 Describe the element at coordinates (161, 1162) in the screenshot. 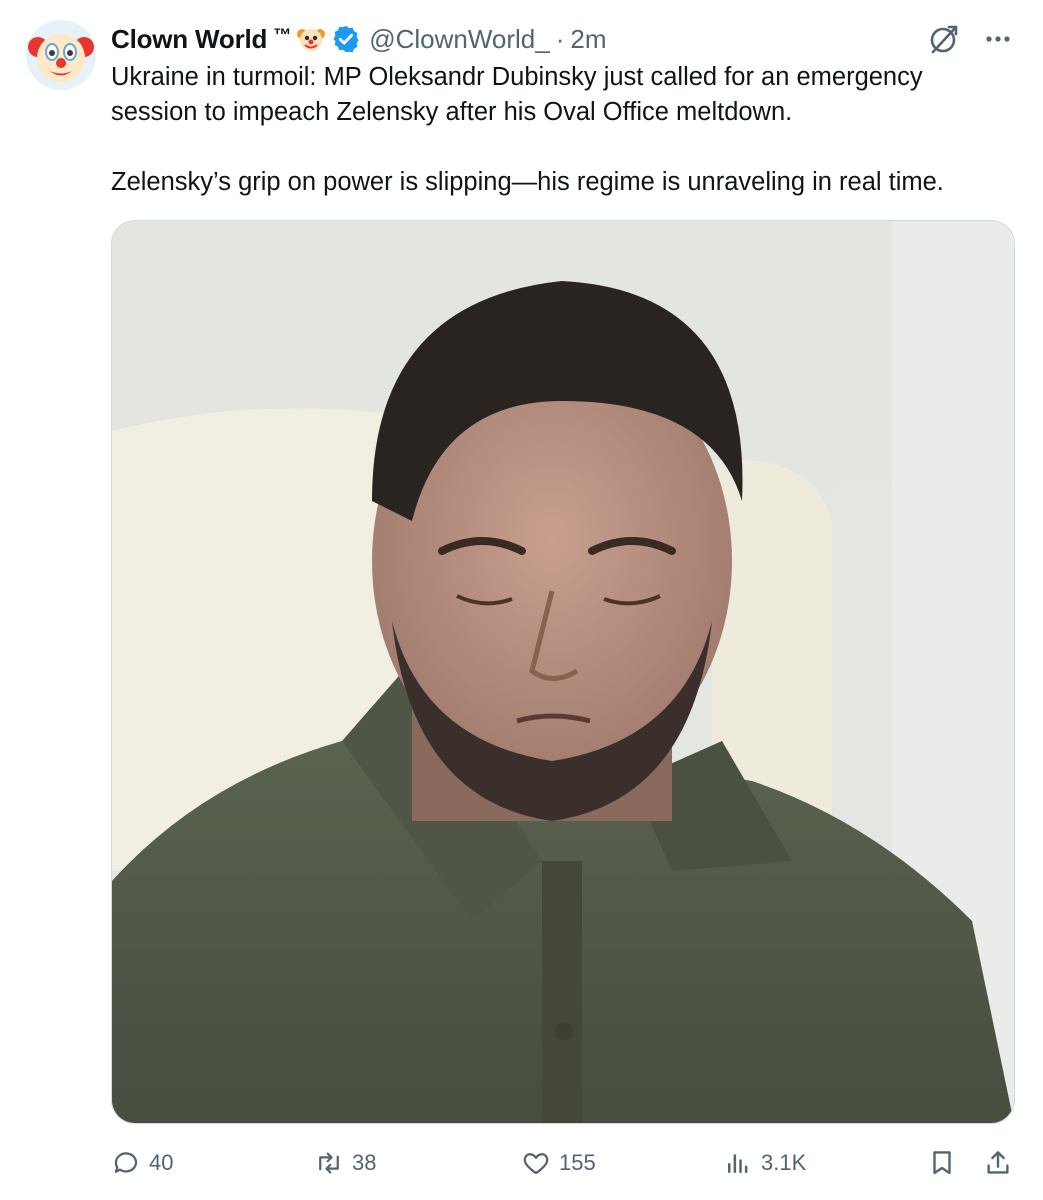

I see `reply-count: 40` at that location.